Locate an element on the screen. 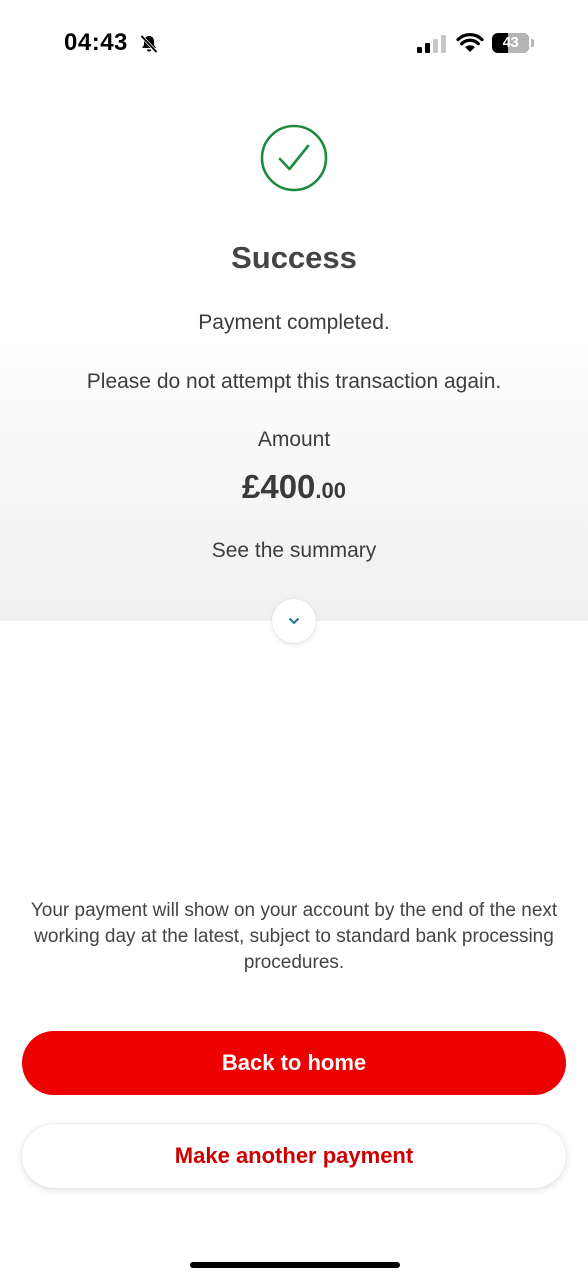 The height and width of the screenshot is (1280, 588). home-indicator is located at coordinates (295, 1265).